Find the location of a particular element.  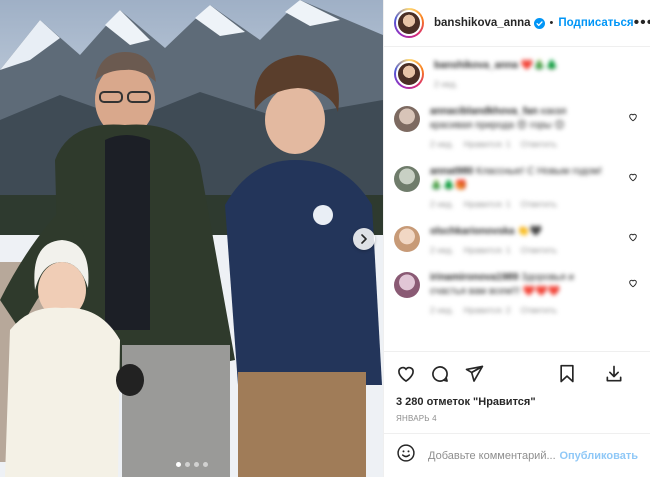

post-header: banshikova_anna • Подписаться ••• is located at coordinates (517, 23).